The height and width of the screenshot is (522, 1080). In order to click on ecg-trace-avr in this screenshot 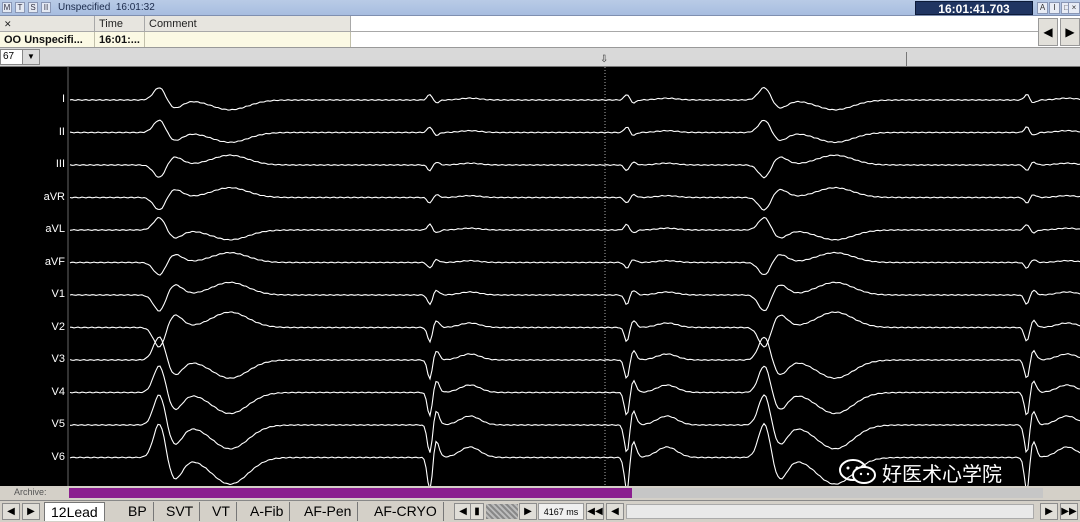, I will do `click(574, 198)`.